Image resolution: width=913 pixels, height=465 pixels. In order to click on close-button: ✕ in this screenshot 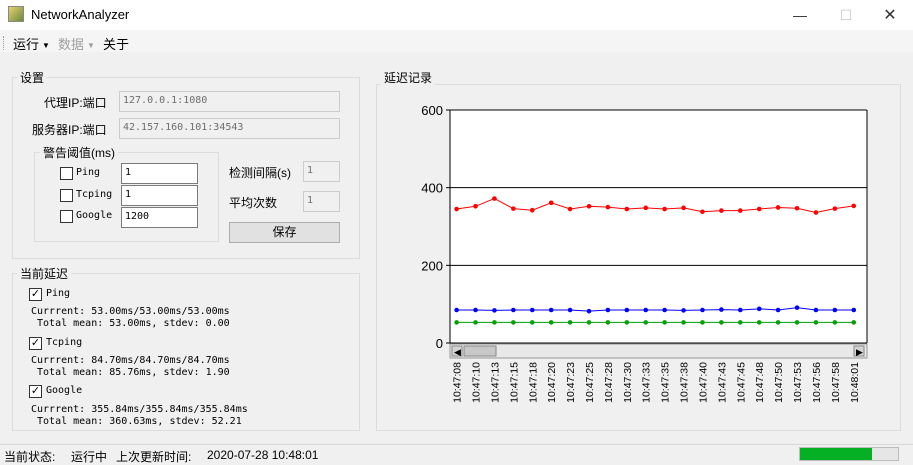, I will do `click(890, 15)`.